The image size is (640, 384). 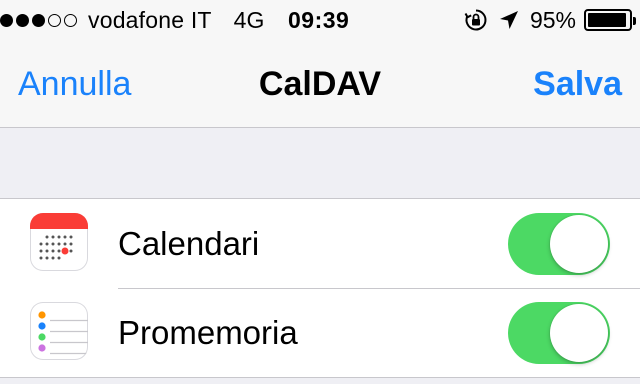 I want to click on settings-row-label: Promemoria, so click(x=208, y=332).